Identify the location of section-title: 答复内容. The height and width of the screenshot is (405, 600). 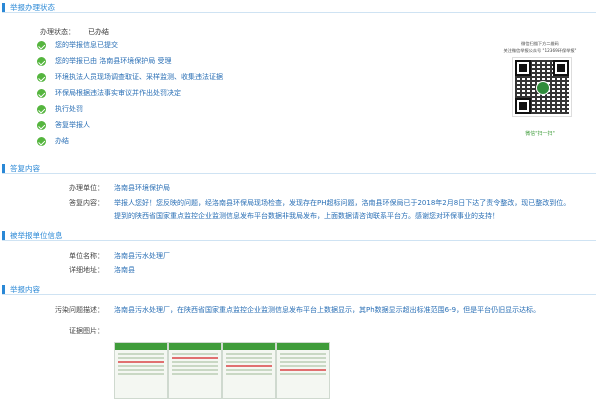
(25, 168).